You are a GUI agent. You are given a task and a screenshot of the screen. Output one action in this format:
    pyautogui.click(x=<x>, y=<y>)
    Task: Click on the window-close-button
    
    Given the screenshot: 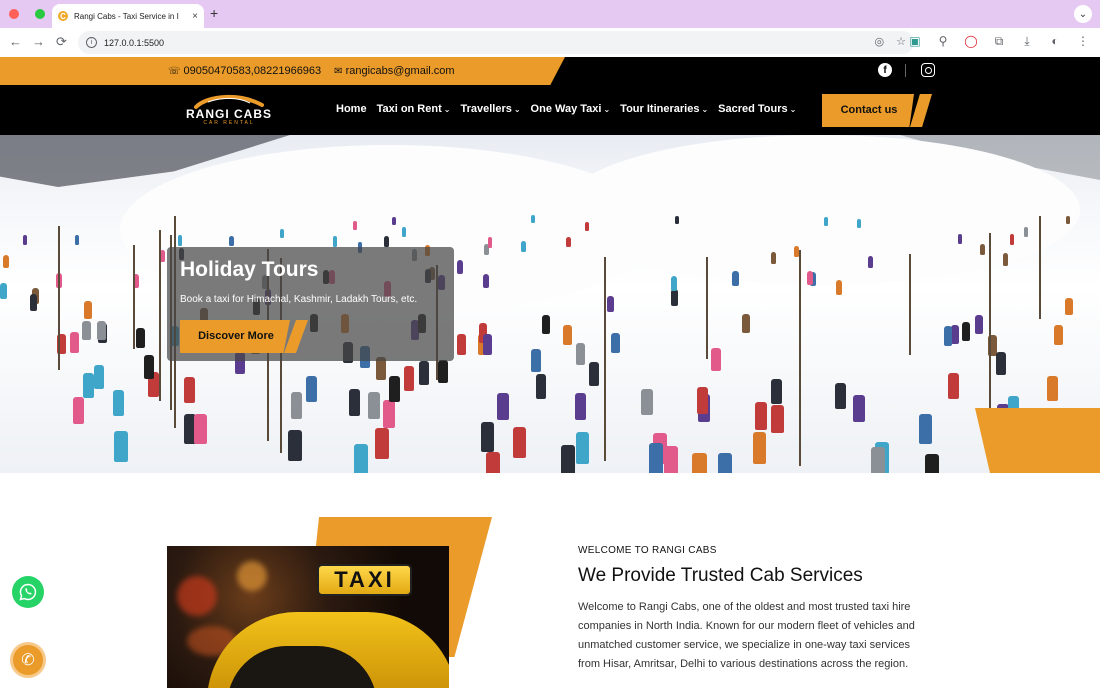 What is the action you would take?
    pyautogui.click(x=14, y=14)
    